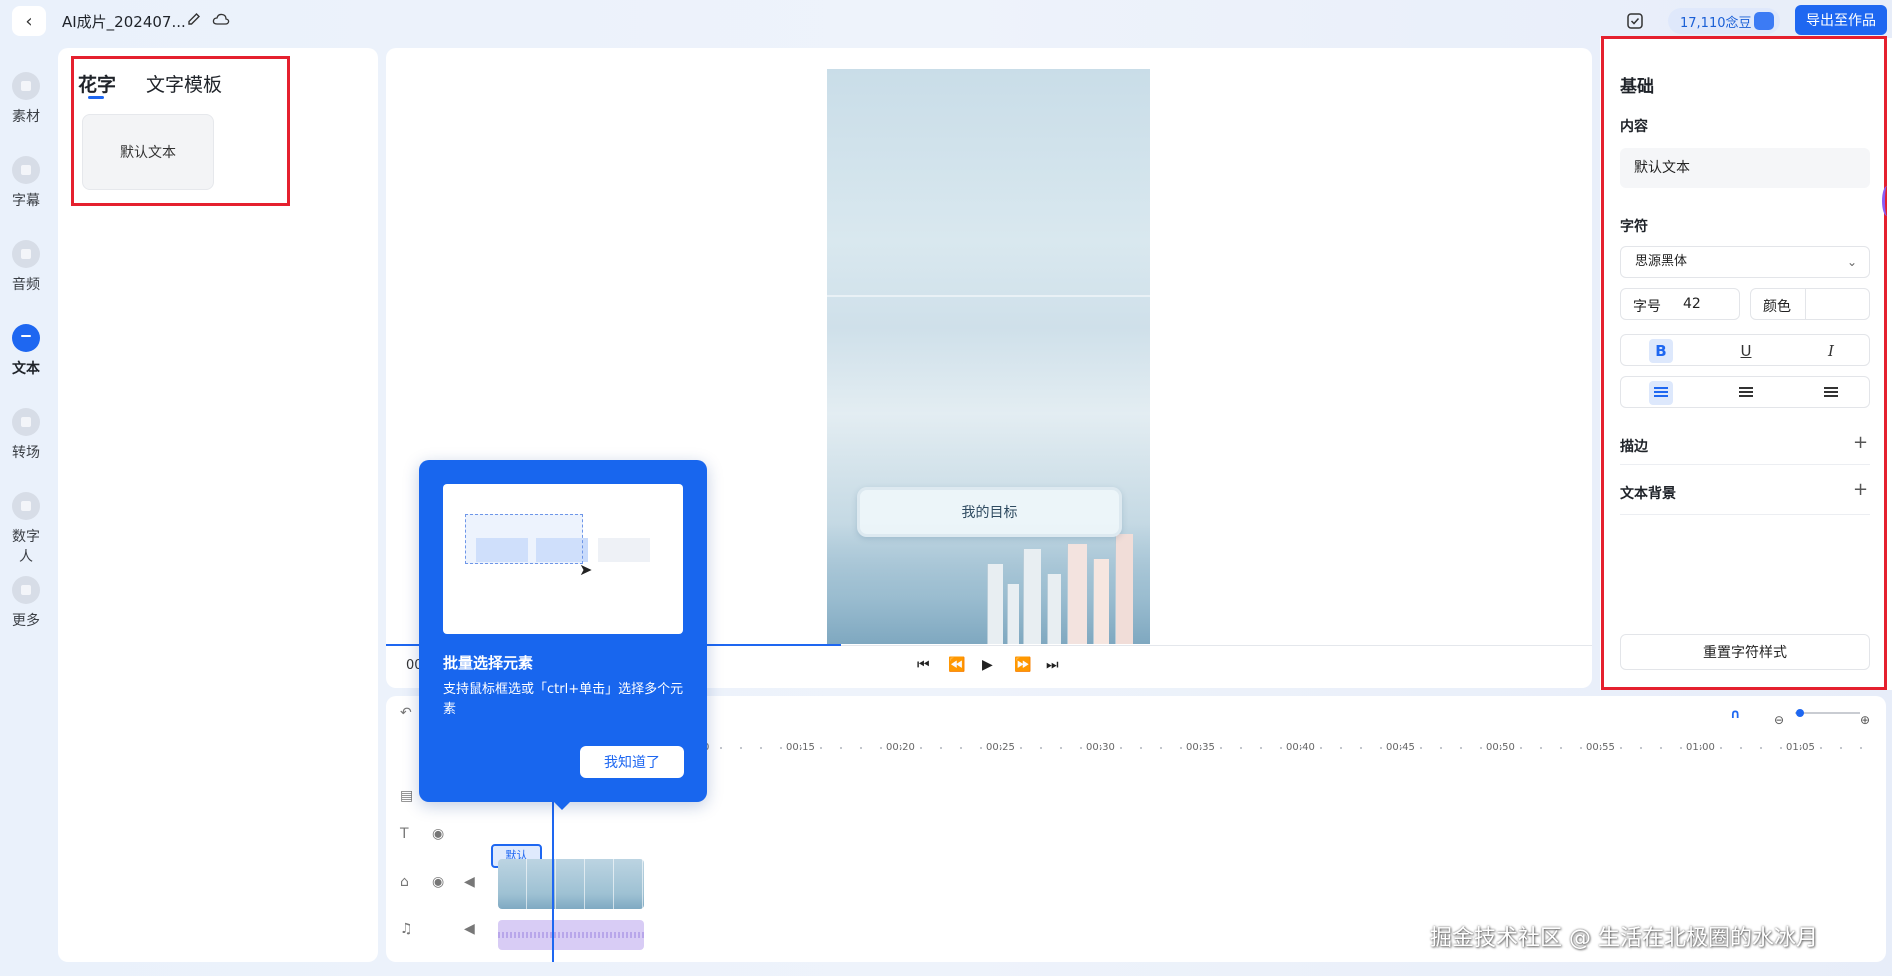 This screenshot has height=976, width=1892. Describe the element at coordinates (26, 170) in the screenshot. I see `subtitle-icon` at that location.